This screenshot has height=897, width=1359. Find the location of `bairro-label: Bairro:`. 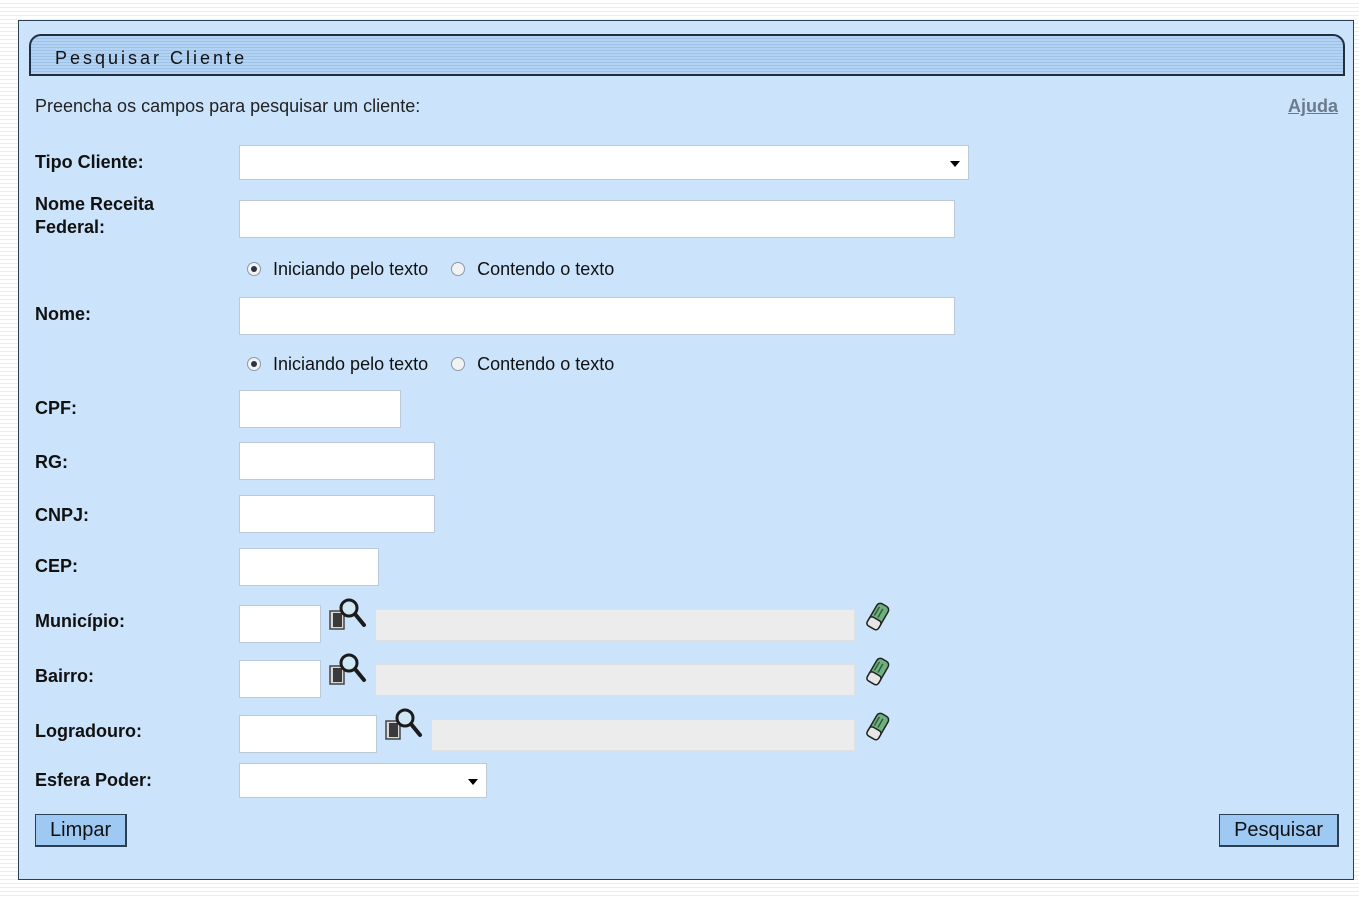

bairro-label: Bairro: is located at coordinates (65, 676).